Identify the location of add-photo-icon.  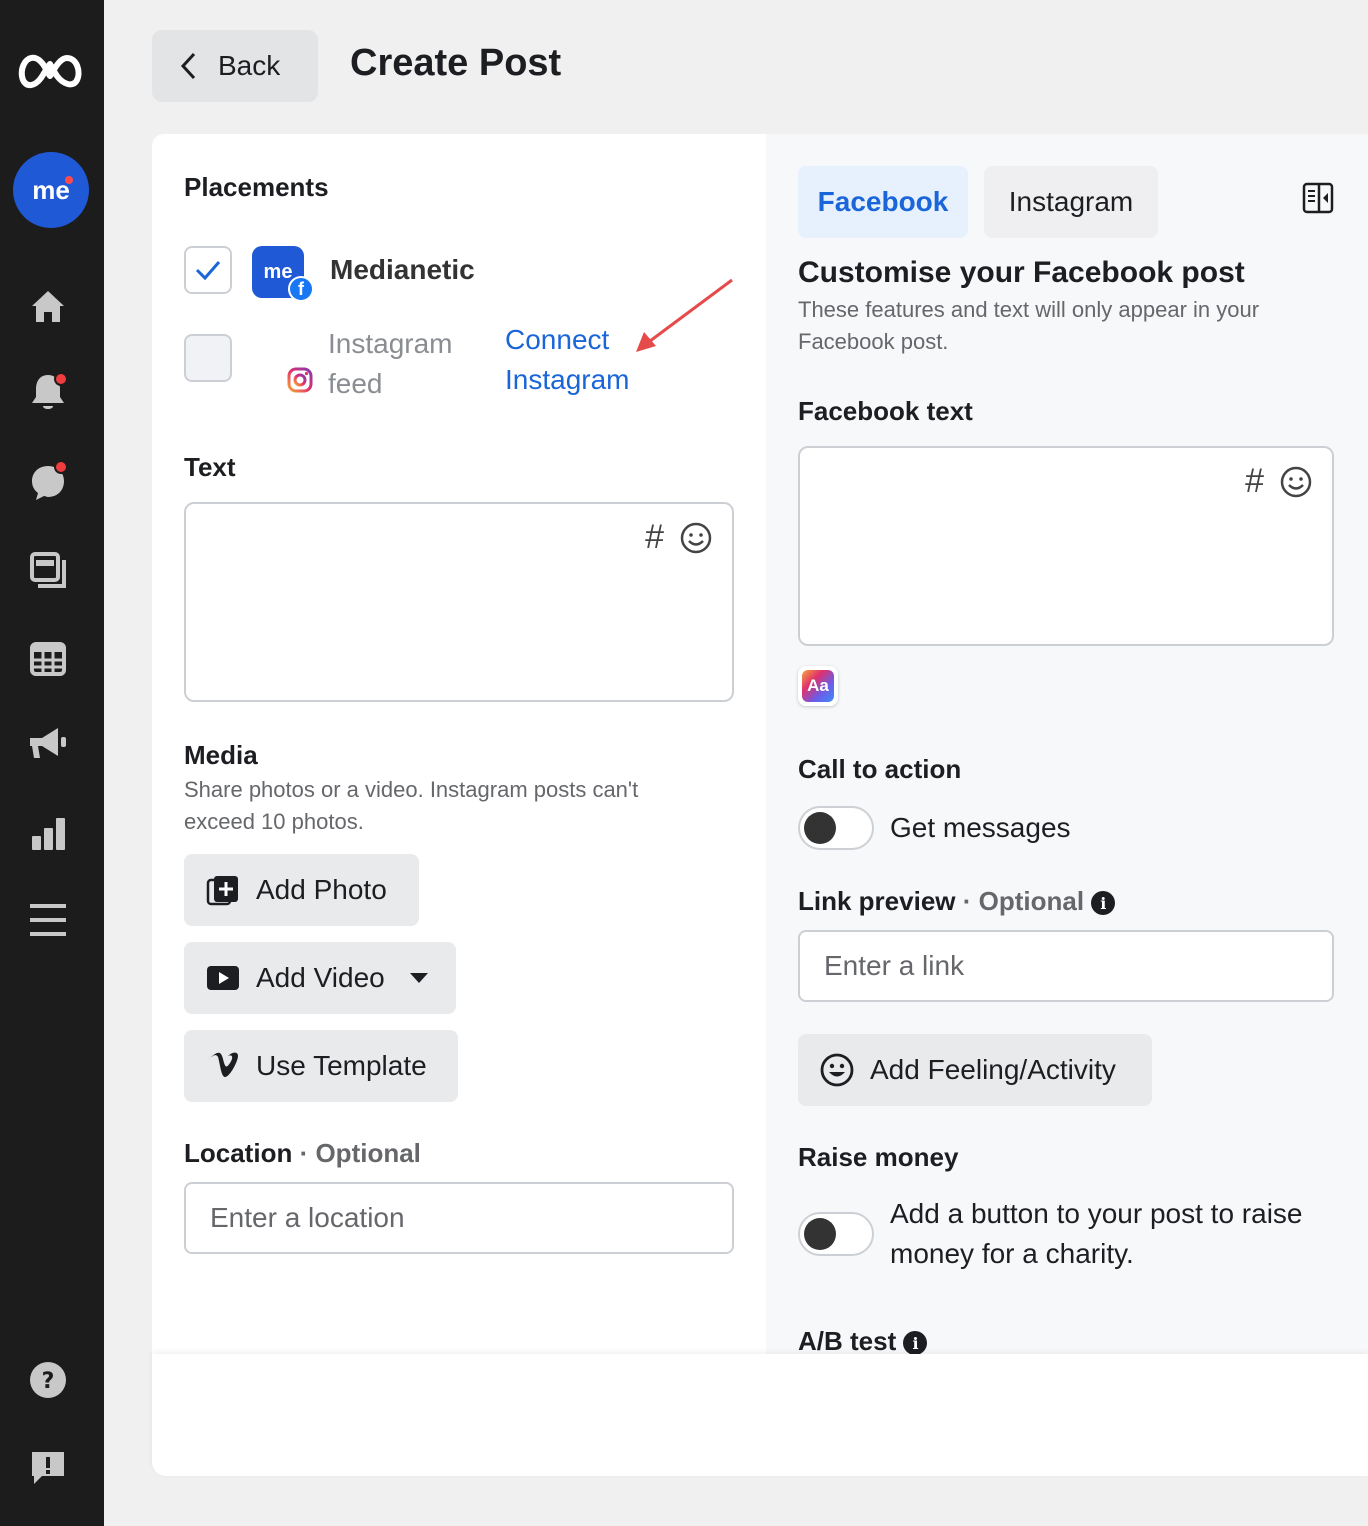
(222, 891).